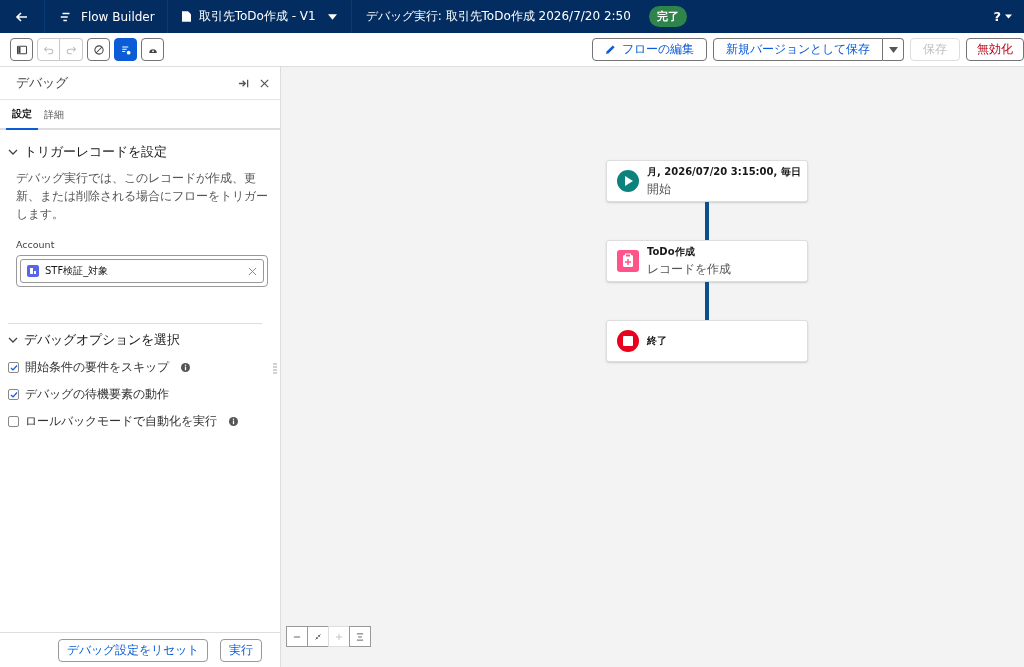  What do you see at coordinates (22, 115) in the screenshot?
I see `panel-tab: 設定` at bounding box center [22, 115].